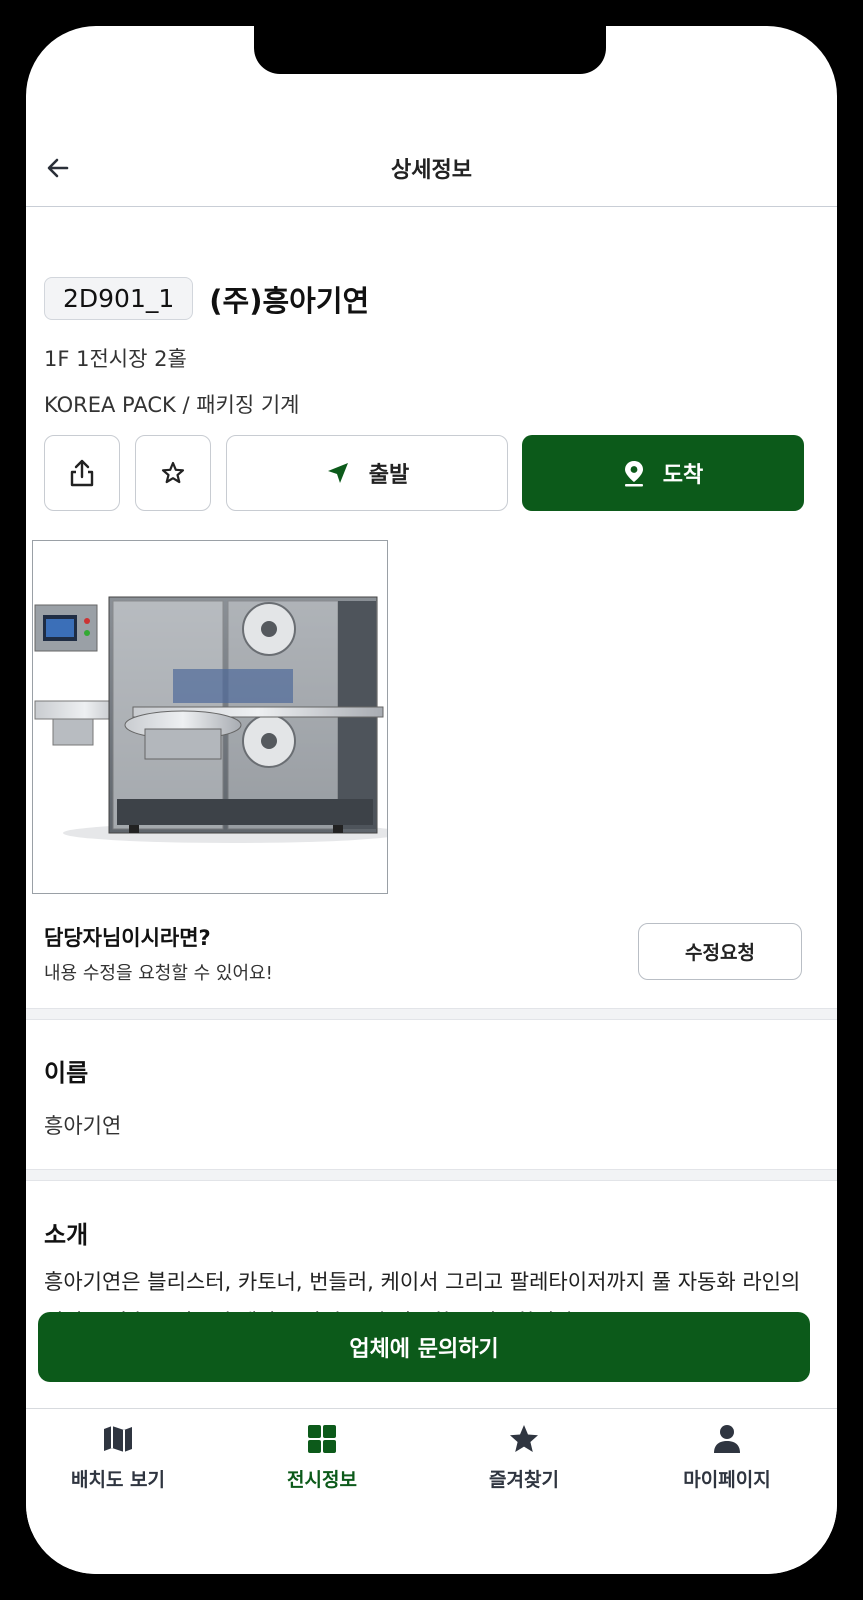  I want to click on share-button, so click(82, 473).